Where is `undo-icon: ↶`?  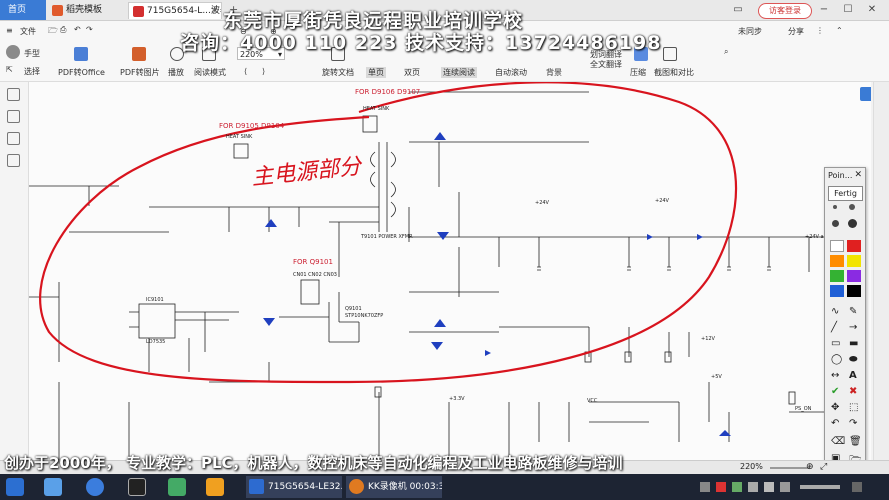
undo-icon: ↶ is located at coordinates (77, 29).